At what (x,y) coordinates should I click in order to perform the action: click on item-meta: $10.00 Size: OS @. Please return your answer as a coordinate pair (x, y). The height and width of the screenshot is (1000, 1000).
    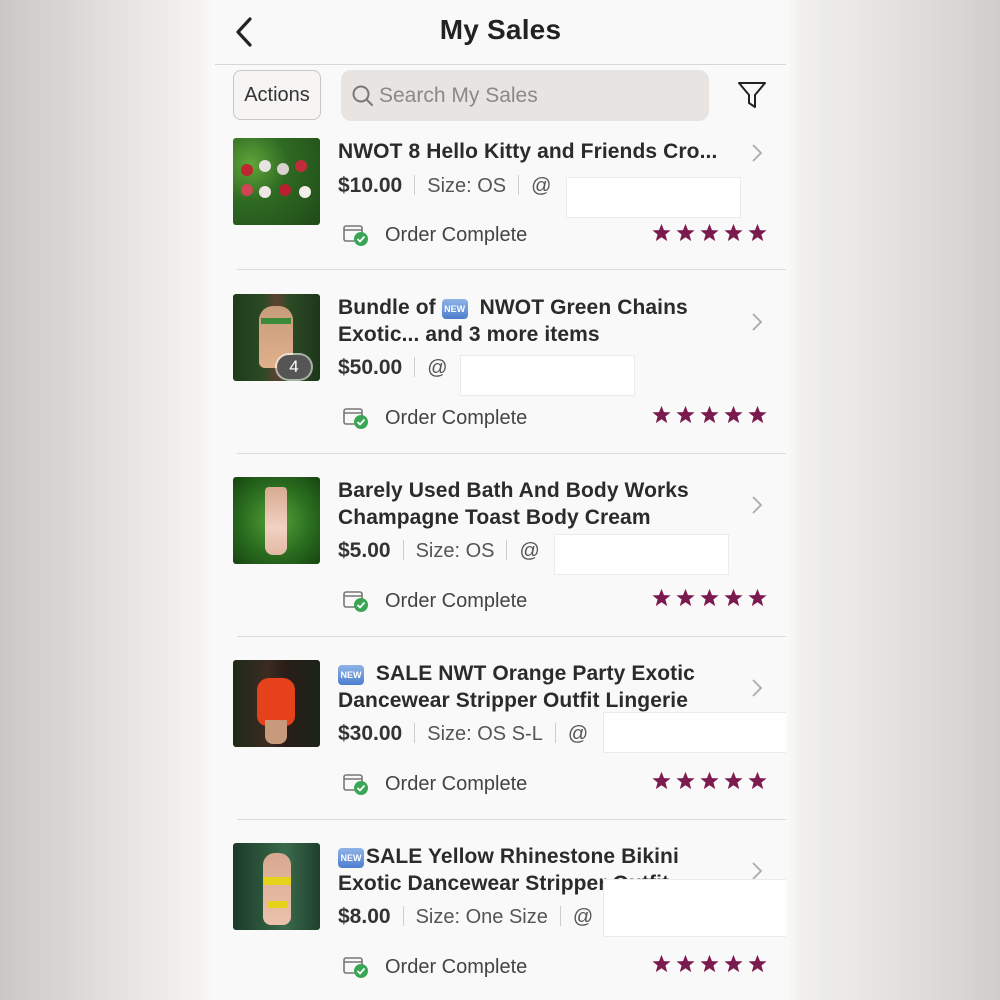
    Looking at the image, I should click on (444, 186).